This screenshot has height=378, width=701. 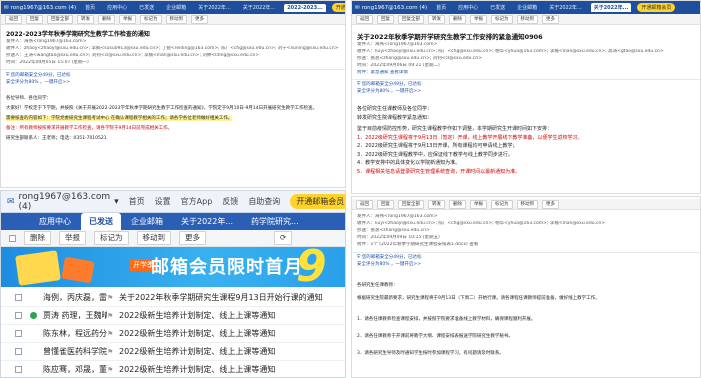 What do you see at coordinates (163, 201) in the screenshot?
I see `nav-settings: 设置` at bounding box center [163, 201].